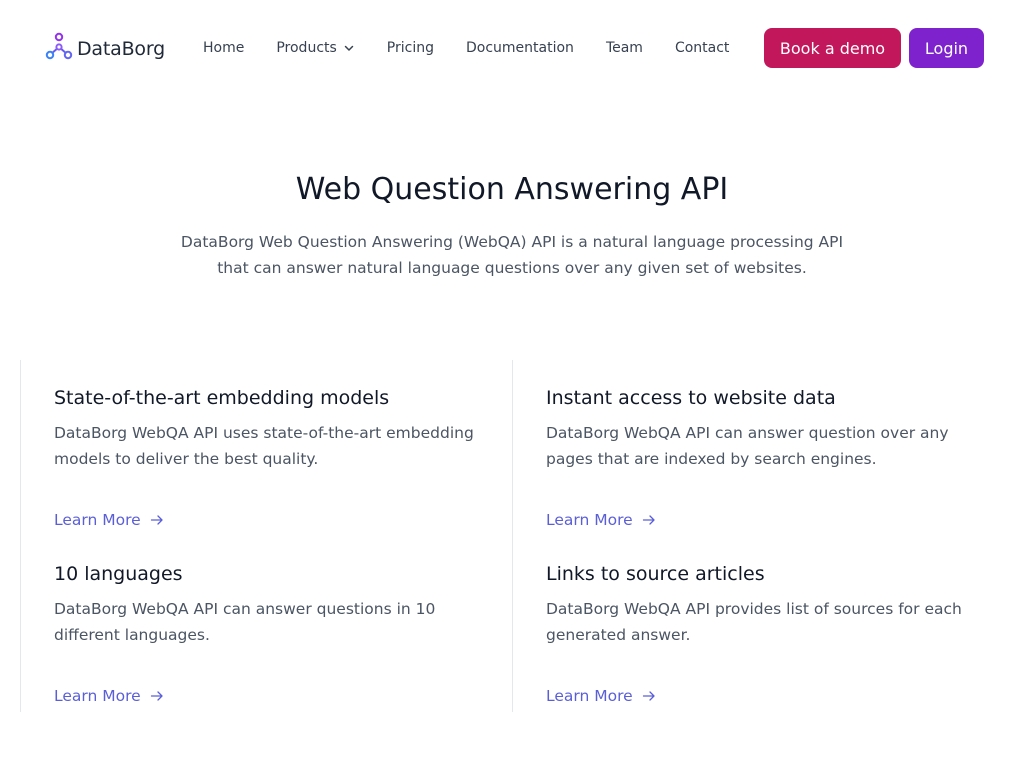 This screenshot has width=1024, height=768. I want to click on nav-products-label: Products, so click(306, 48).